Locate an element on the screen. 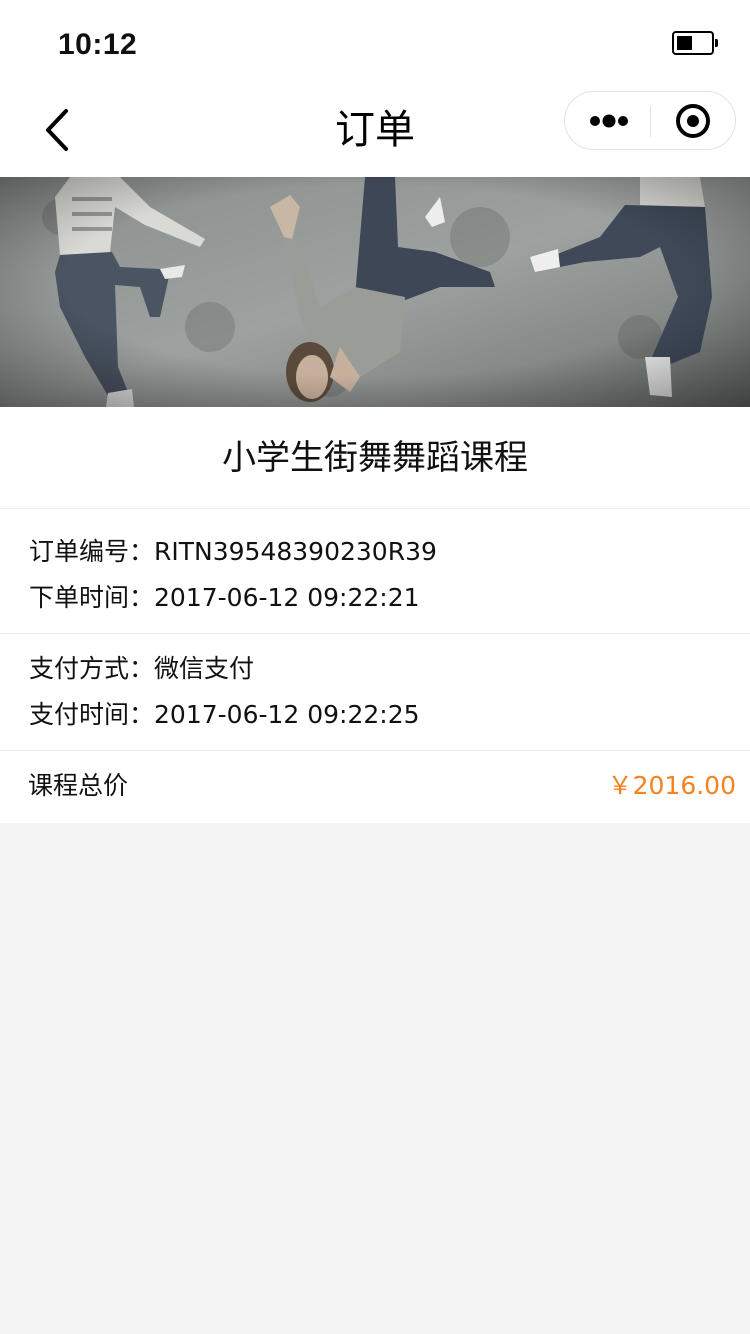 Image resolution: width=750 pixels, height=1334 pixels. close-mini-program-button is located at coordinates (693, 121).